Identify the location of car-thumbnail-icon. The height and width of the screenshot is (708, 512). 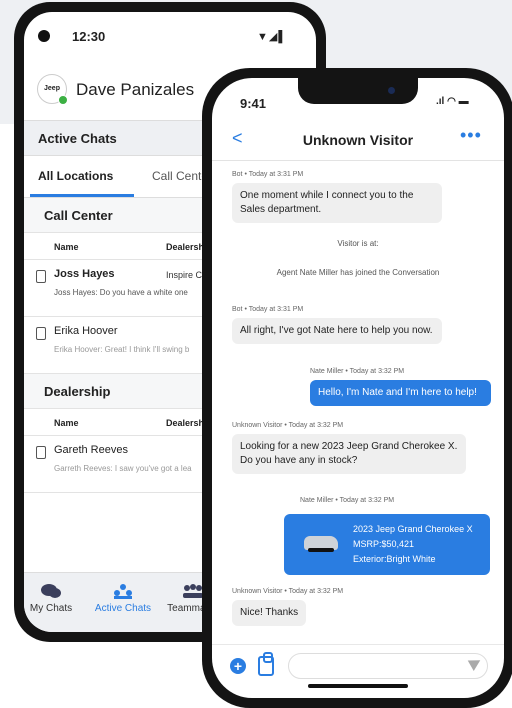
(321, 544).